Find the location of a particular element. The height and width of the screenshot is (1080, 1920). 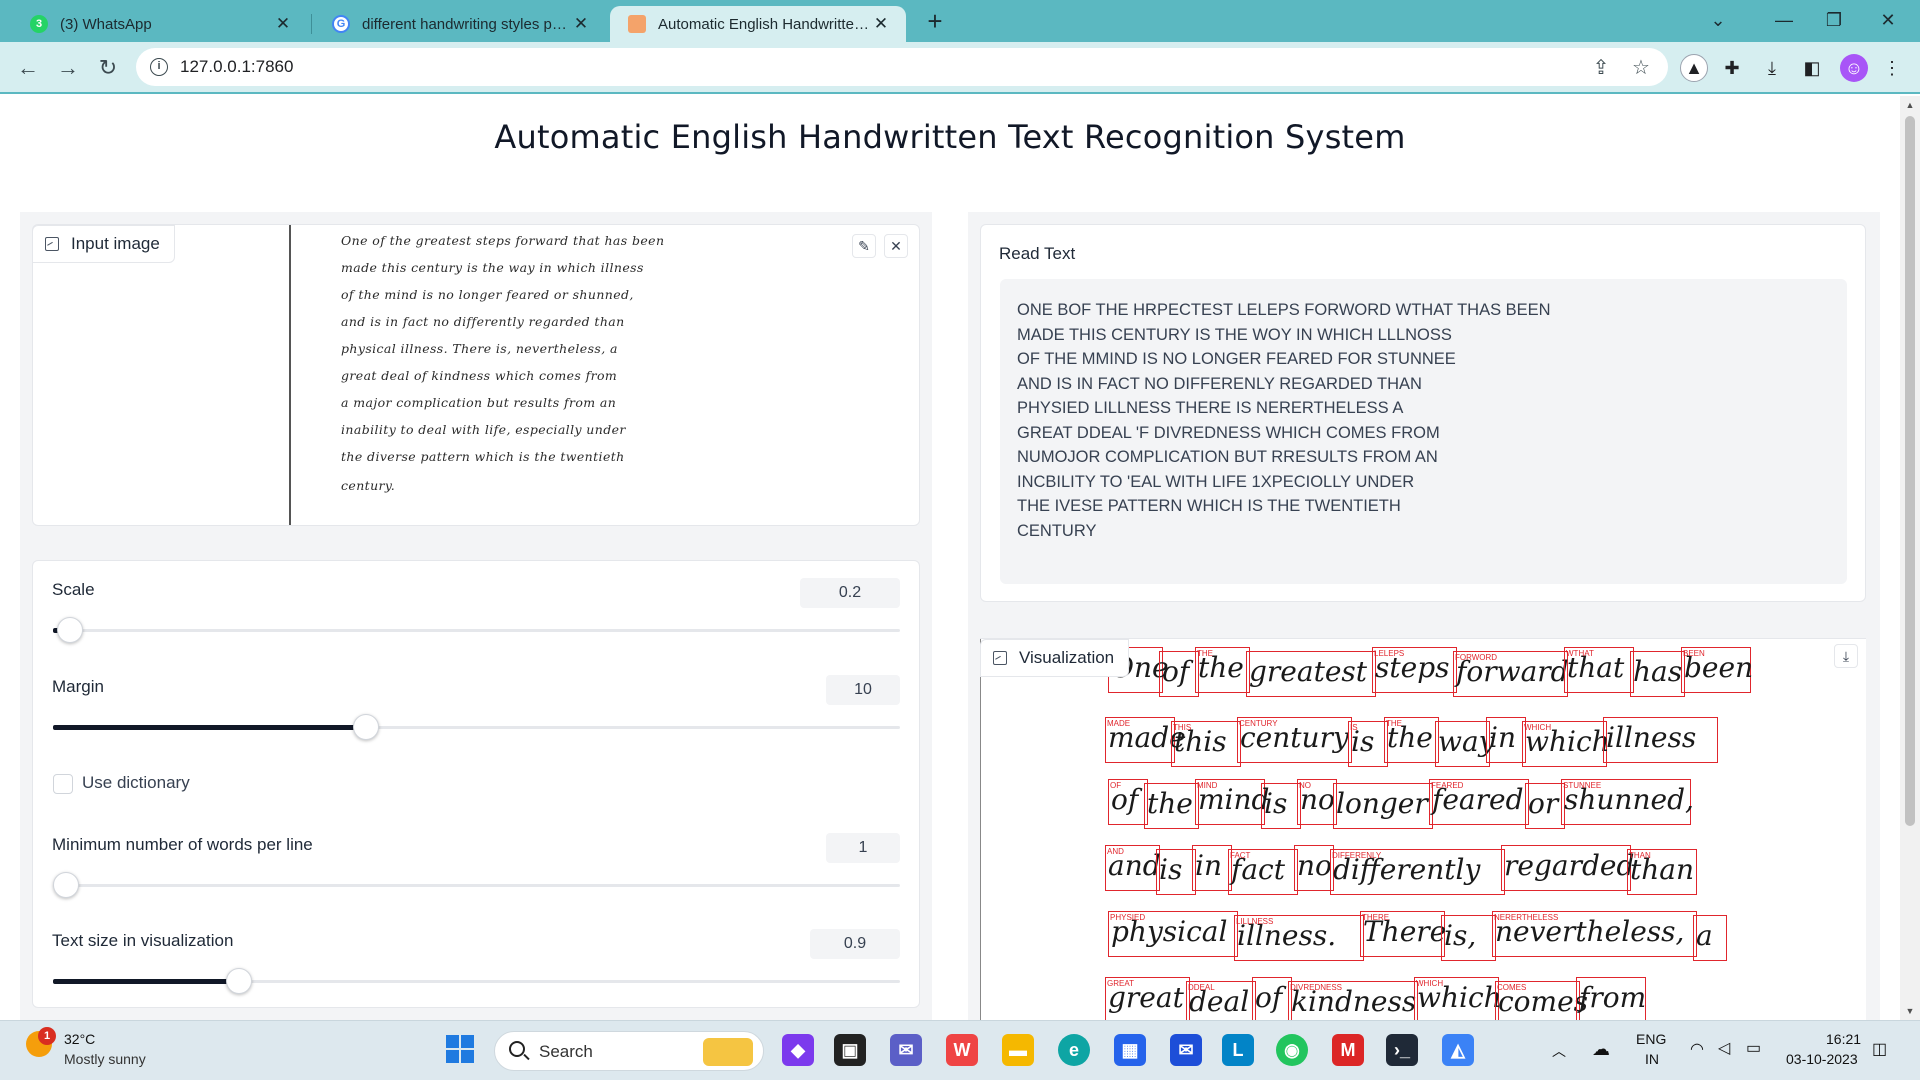

side-panel-icon: ◧ is located at coordinates (1812, 68).